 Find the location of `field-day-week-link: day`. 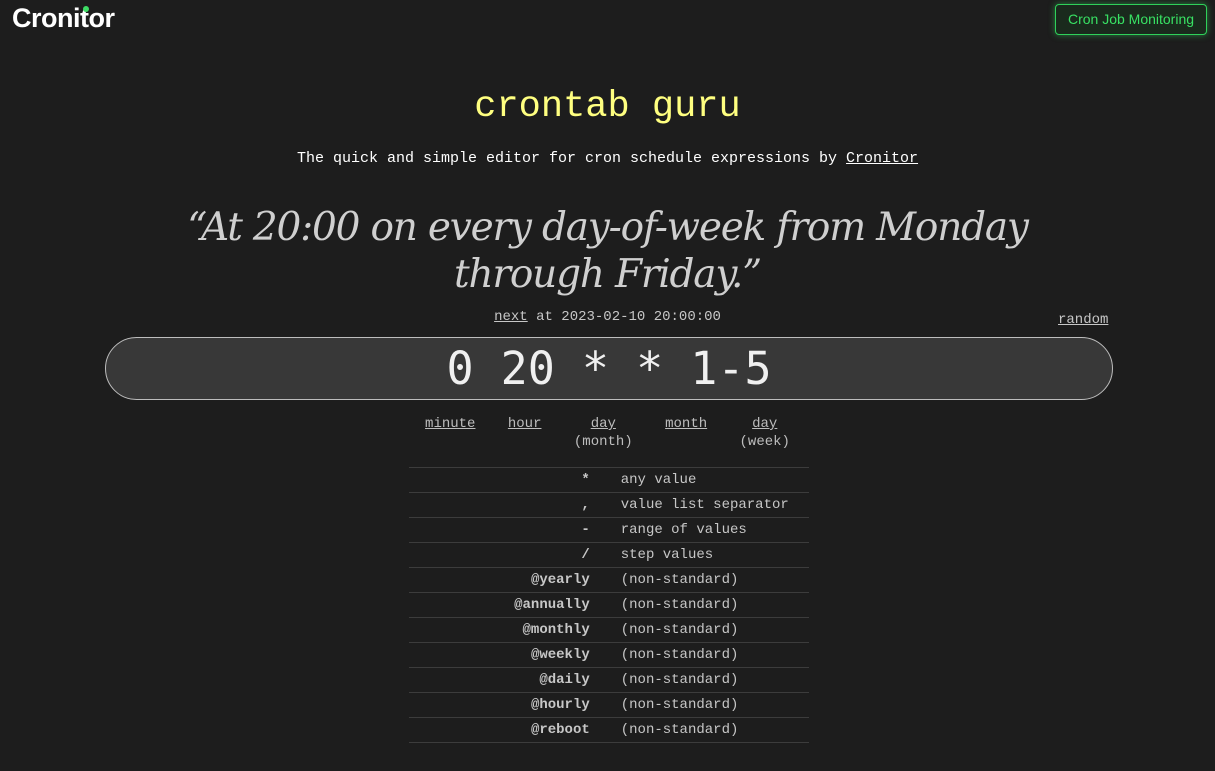

field-day-week-link: day is located at coordinates (764, 424).